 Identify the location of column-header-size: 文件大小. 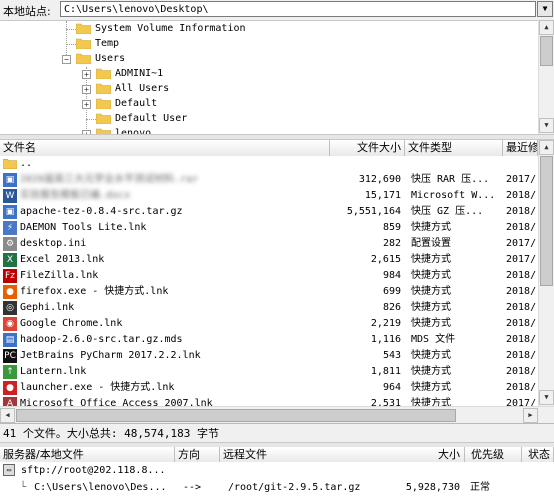
(367, 148).